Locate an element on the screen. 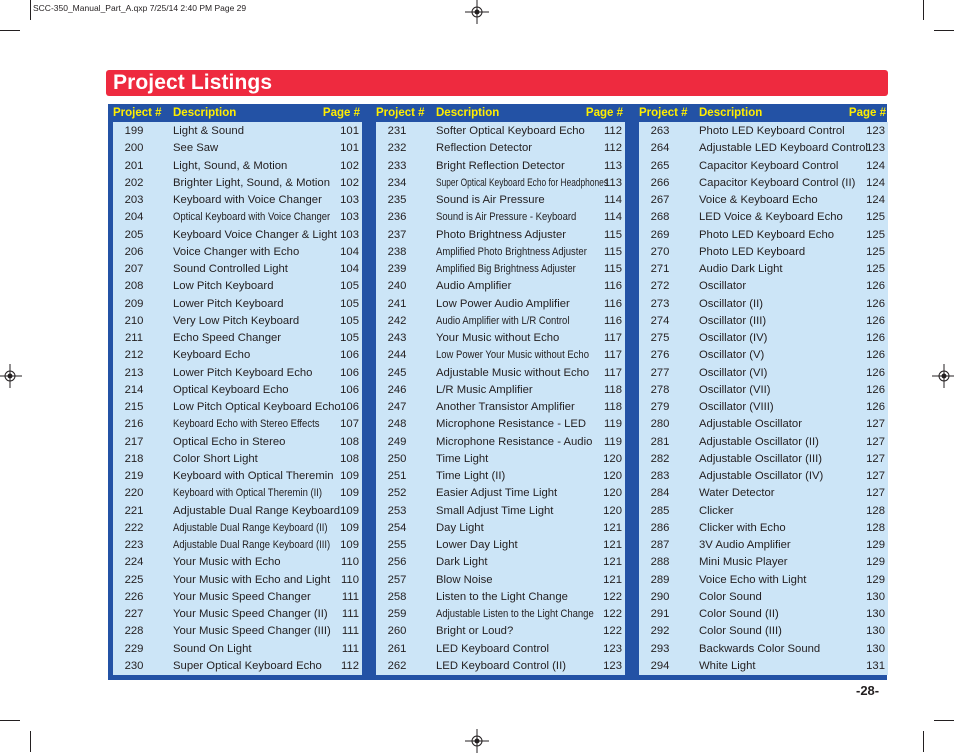 The width and height of the screenshot is (954, 753). project-number: 279 is located at coordinates (660, 407).